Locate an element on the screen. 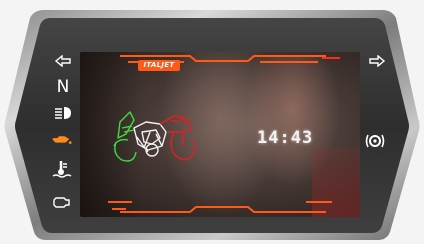 The height and width of the screenshot is (244, 424). clock-time: 14:43 is located at coordinates (285, 138).